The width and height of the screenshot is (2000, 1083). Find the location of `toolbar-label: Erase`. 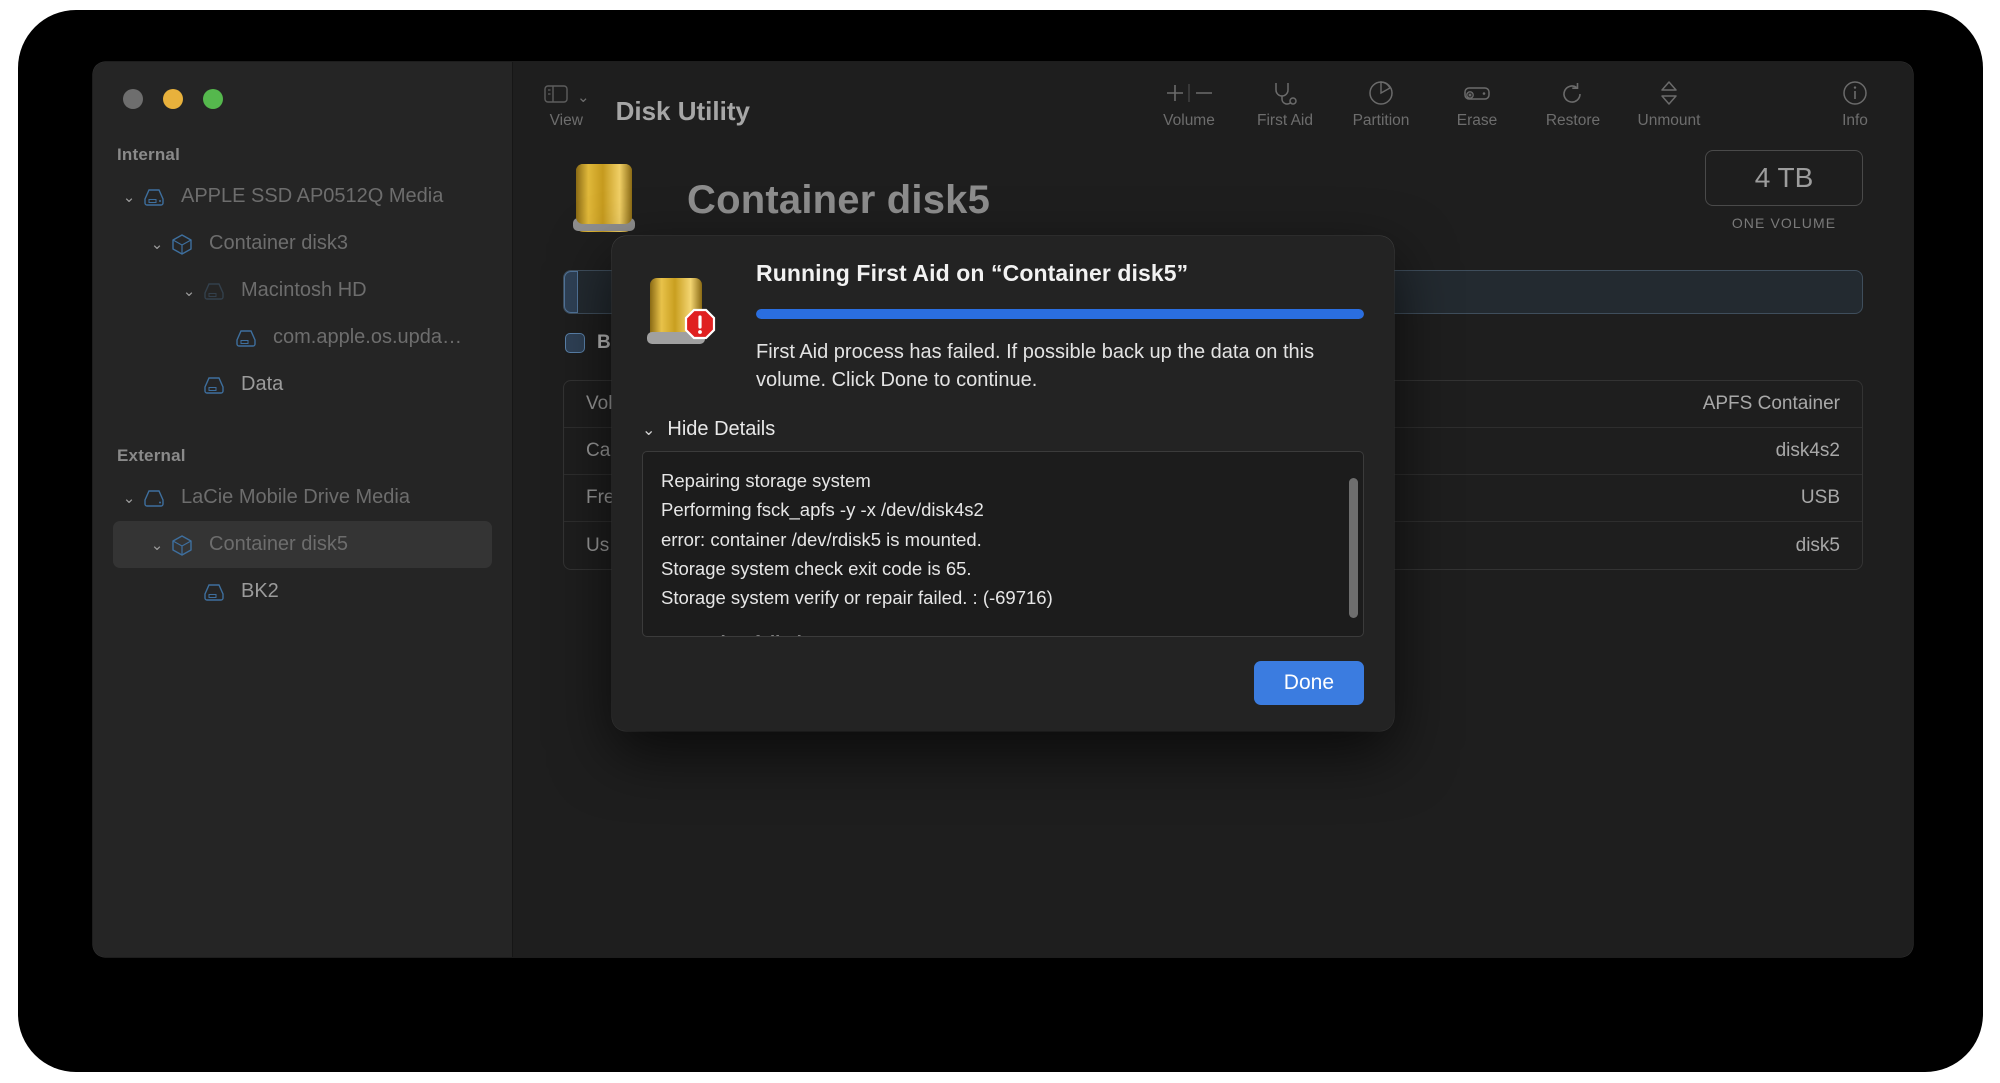

toolbar-label: Erase is located at coordinates (1477, 120).